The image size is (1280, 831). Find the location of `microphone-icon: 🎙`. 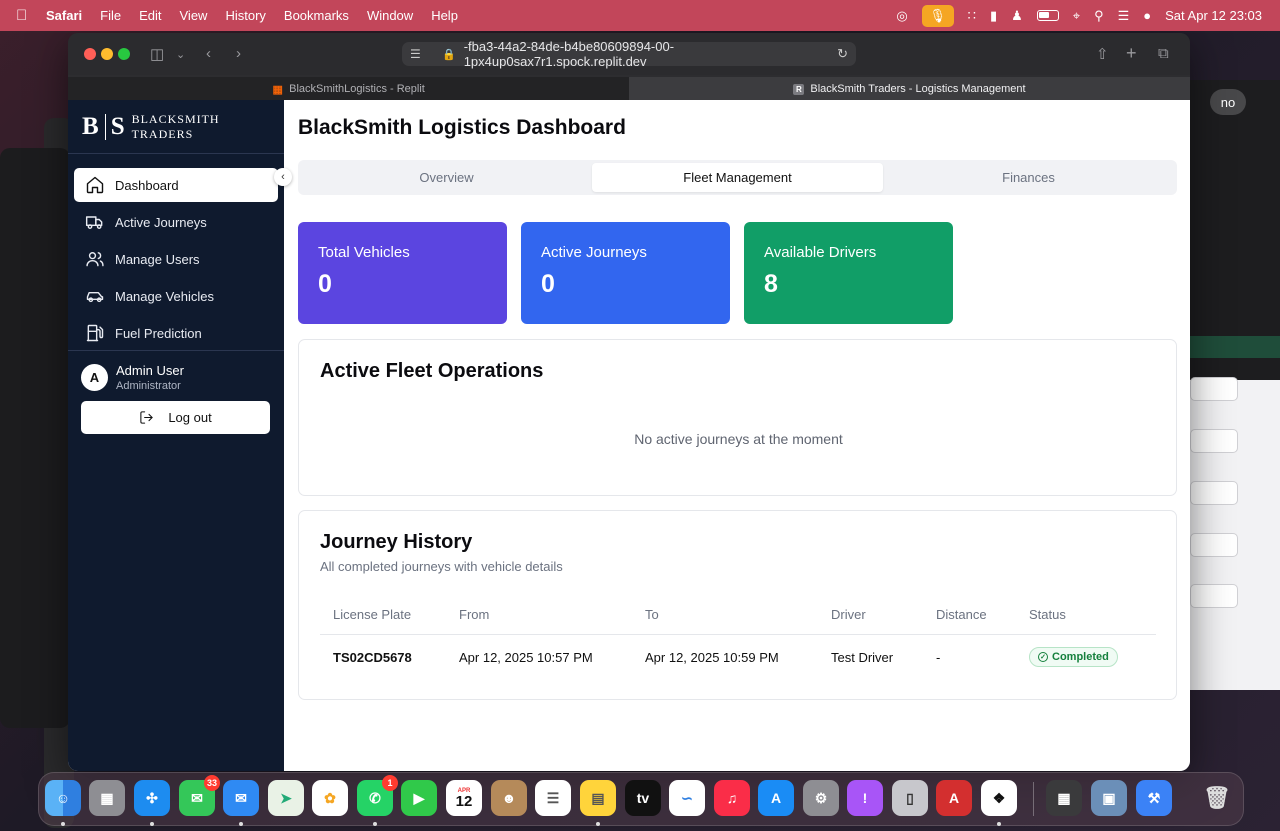

microphone-icon: 🎙 is located at coordinates (937, 15).